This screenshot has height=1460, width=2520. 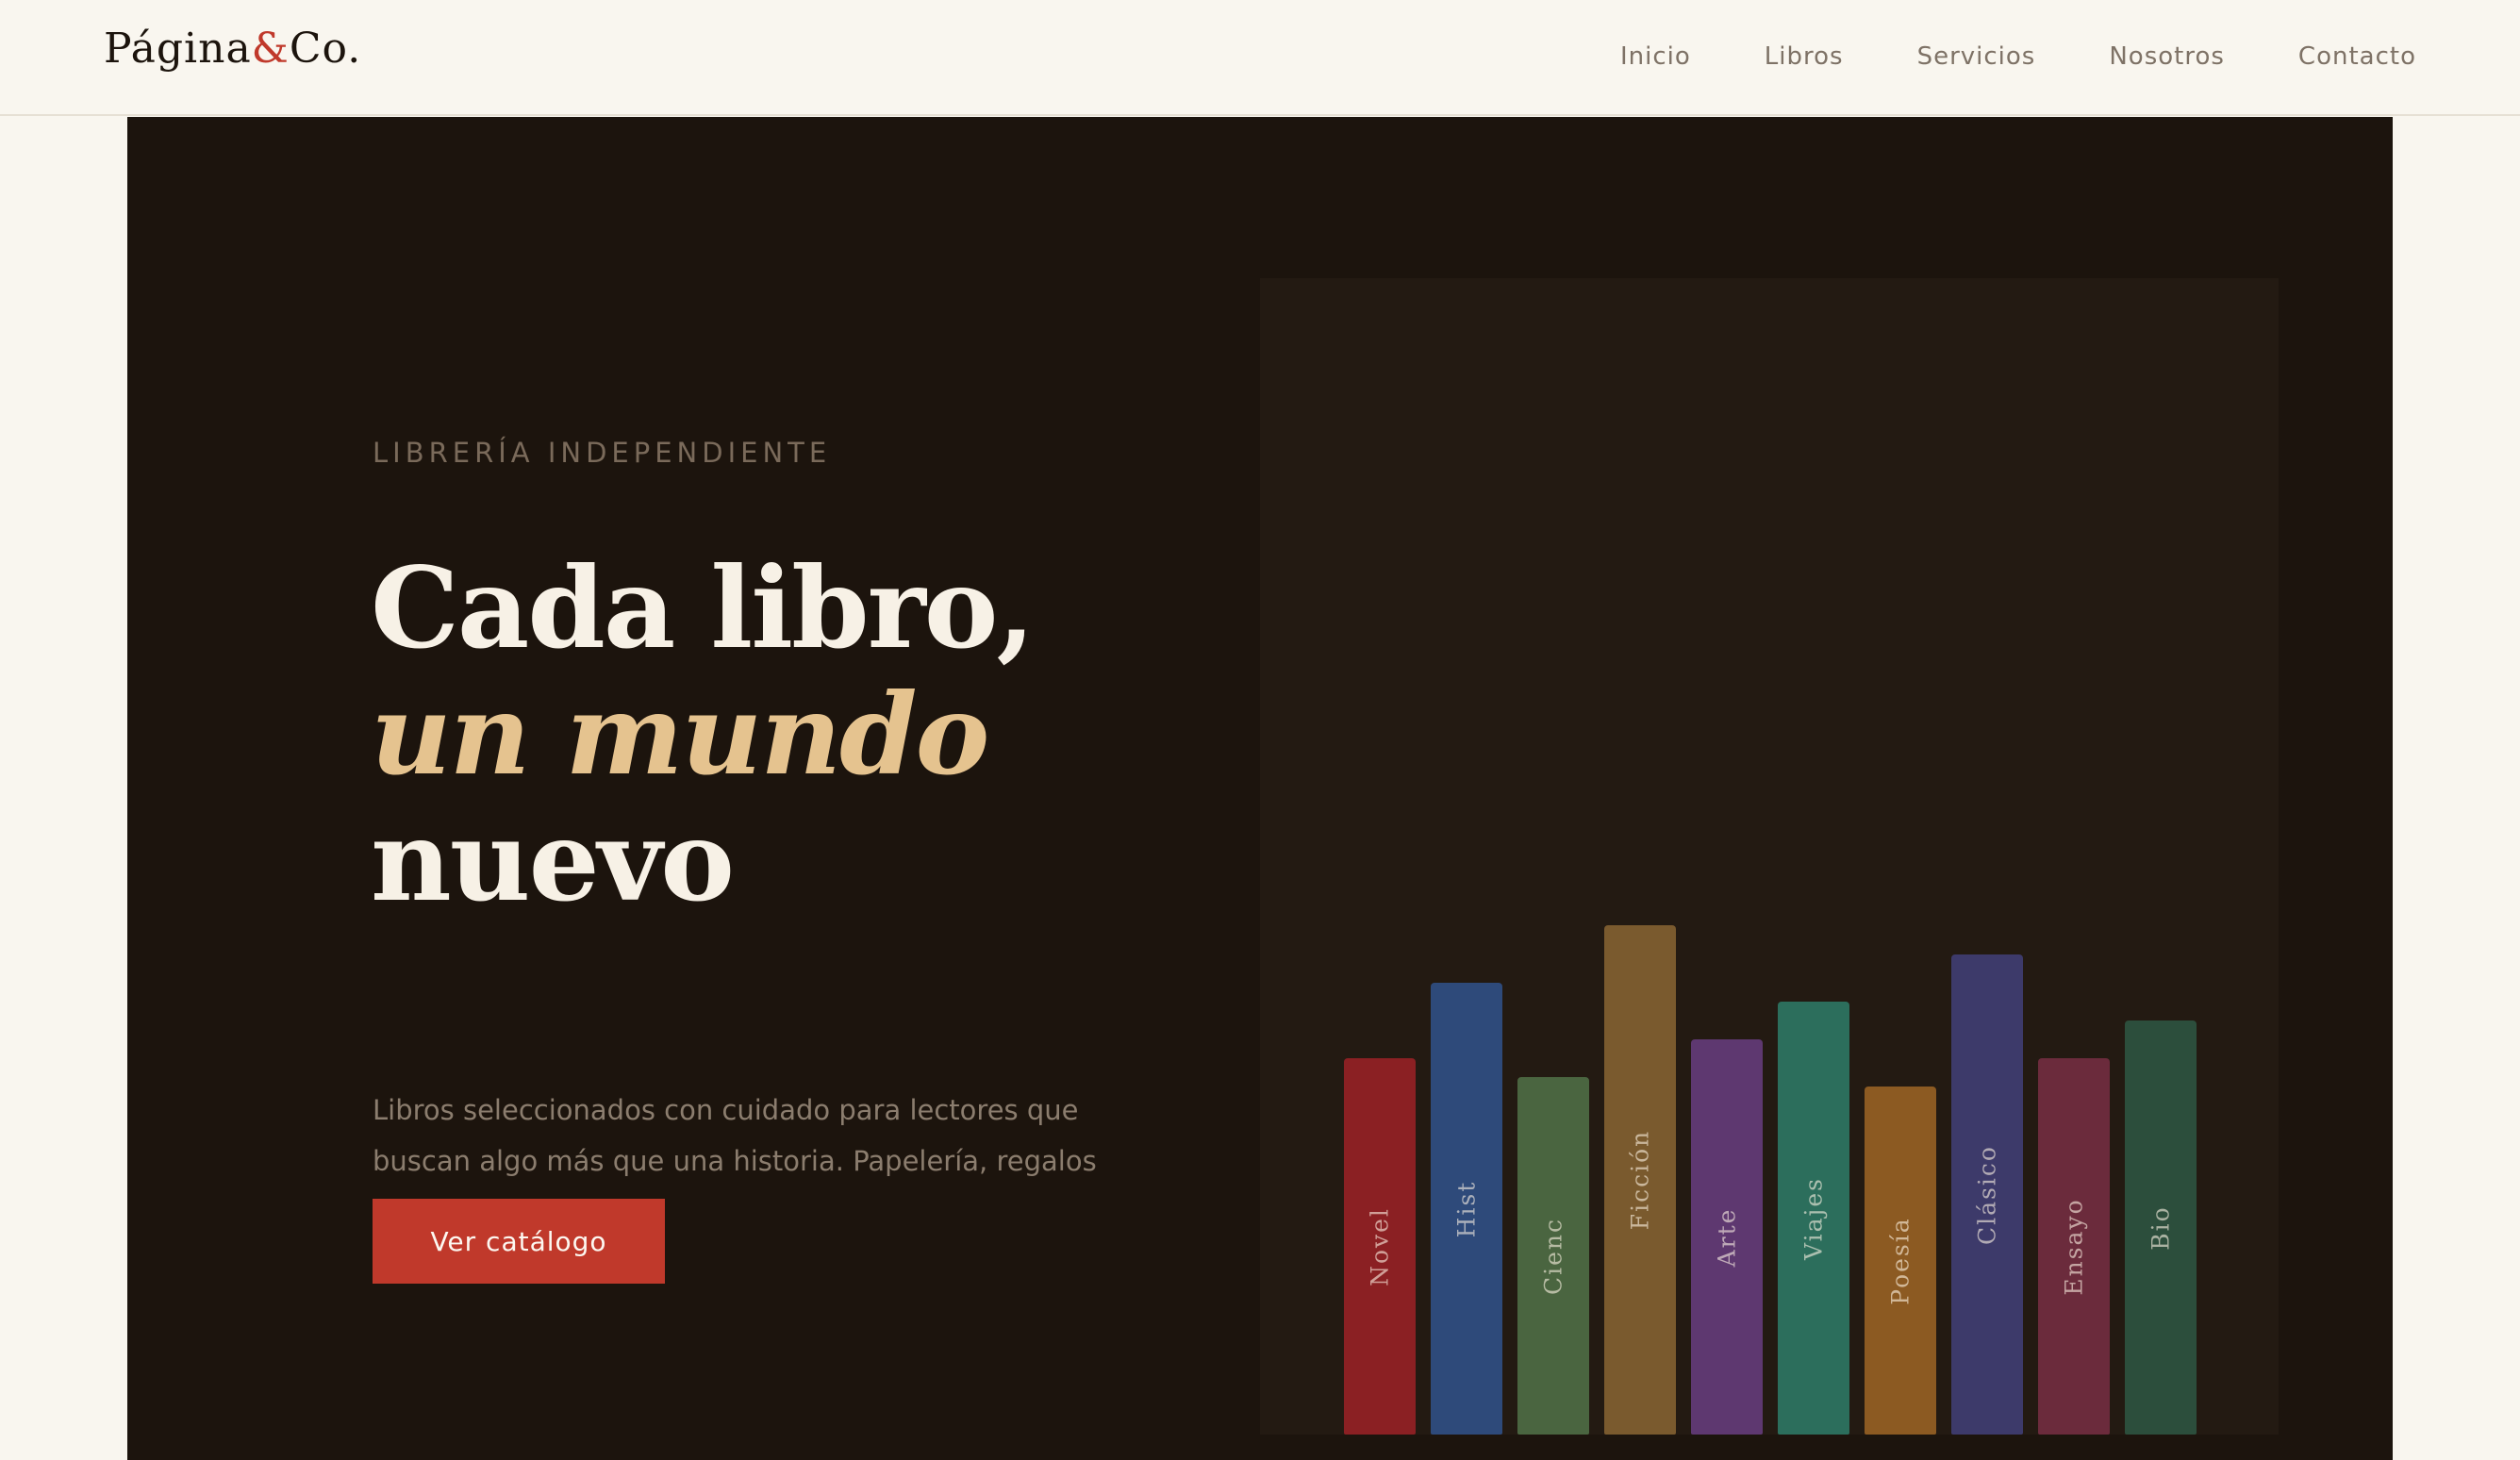 I want to click on book-spine-hist: Hist, so click(x=1466, y=1209).